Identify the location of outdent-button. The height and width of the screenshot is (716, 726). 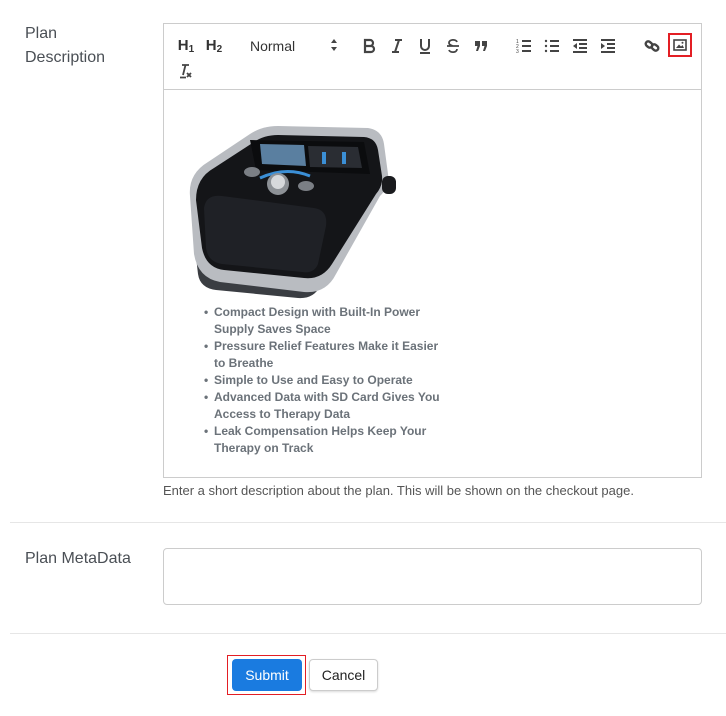
(580, 46).